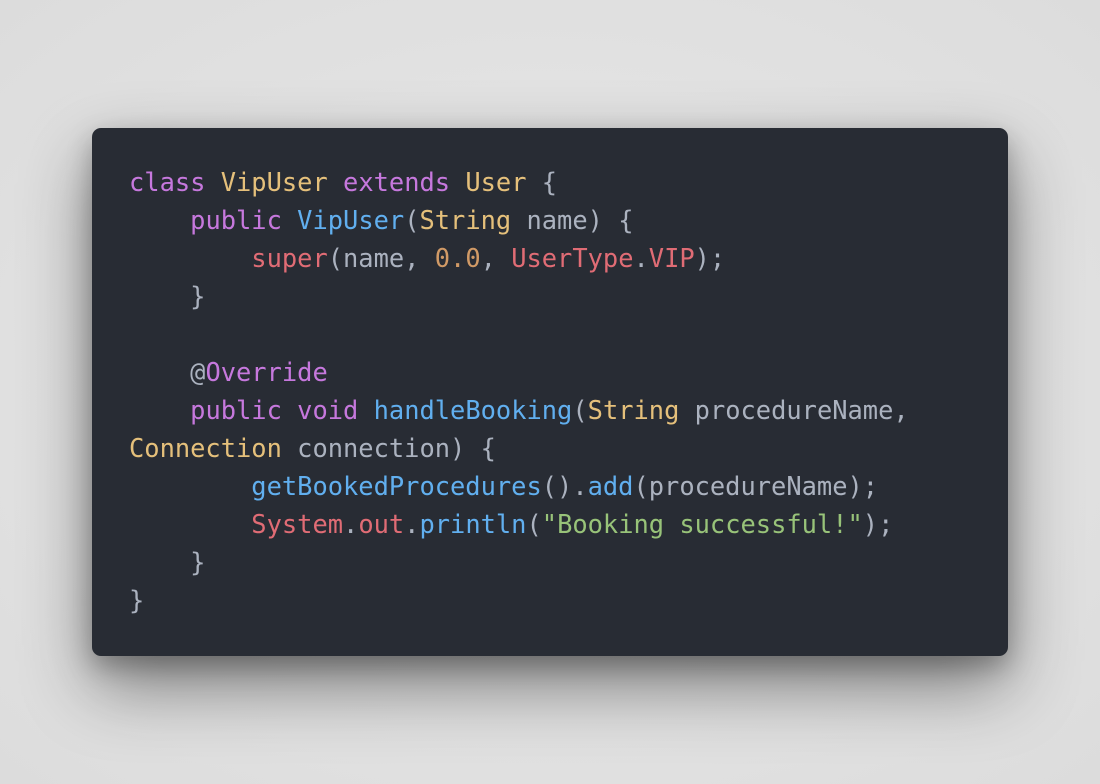  Describe the element at coordinates (568, 182) in the screenshot. I see `code-line: class VipUser extends User {` at that location.